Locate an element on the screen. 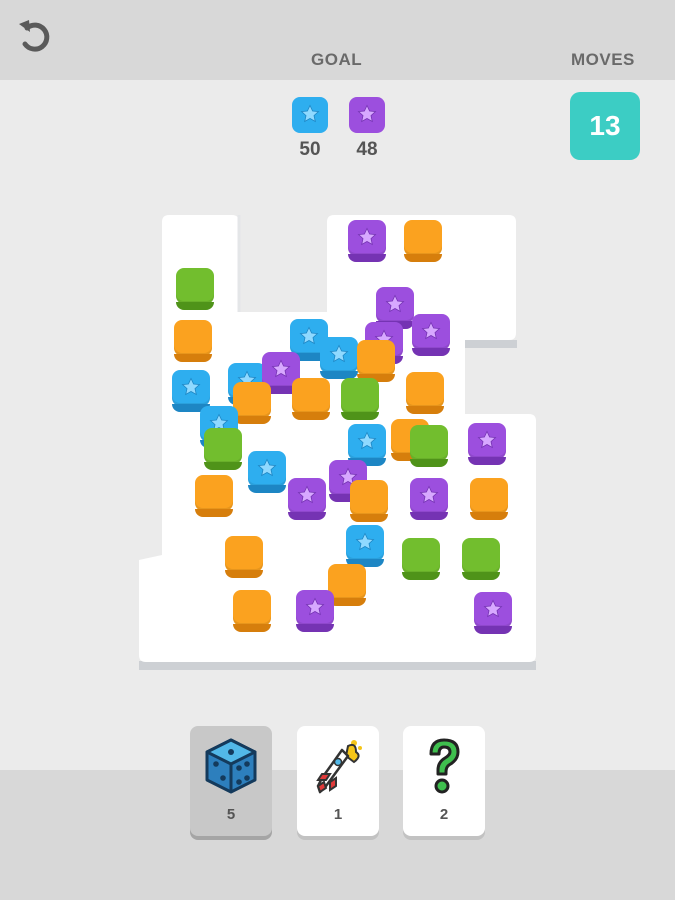  booster-rocket: 1 is located at coordinates (338, 781).